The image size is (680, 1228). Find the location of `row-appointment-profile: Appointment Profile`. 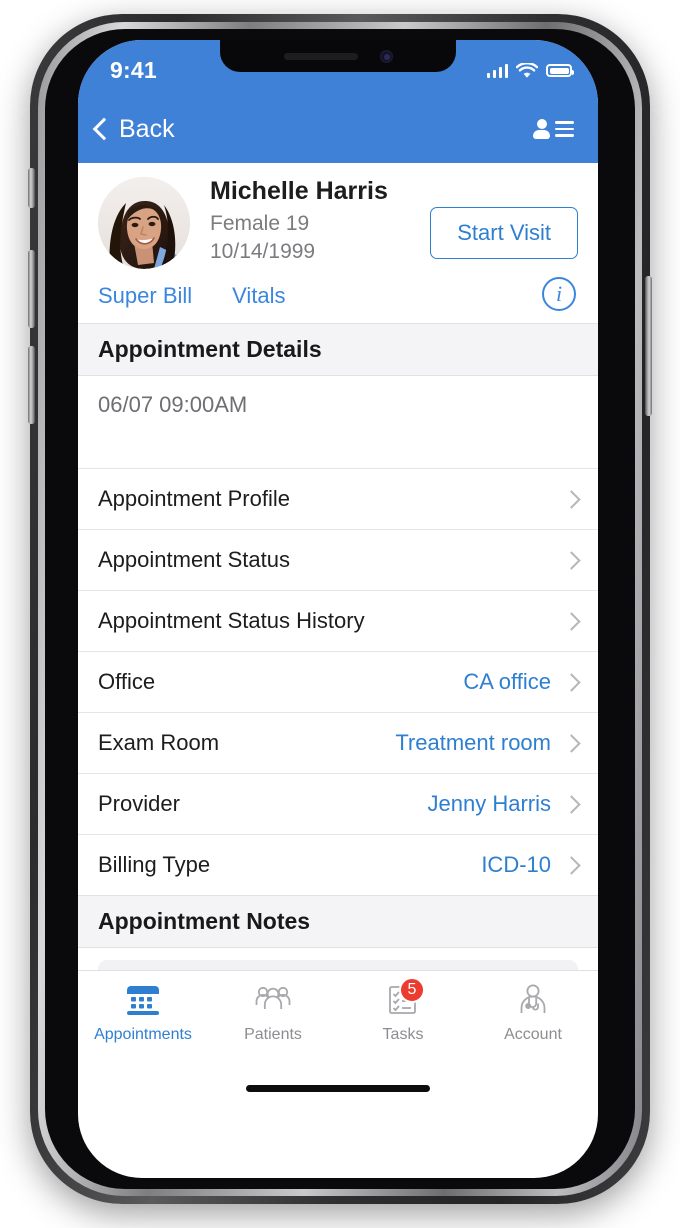

row-appointment-profile: Appointment Profile is located at coordinates (338, 498).